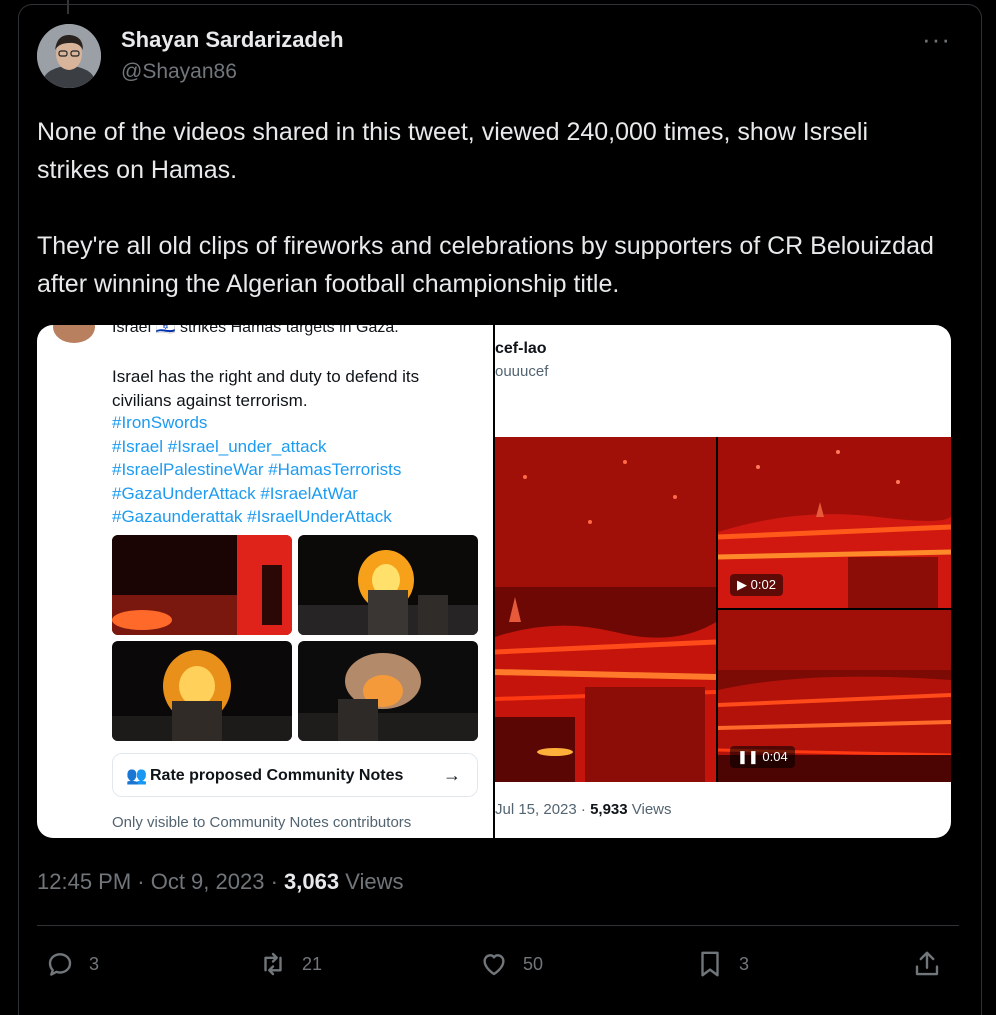  I want to click on embedded-author-name: cef-lao, so click(521, 348).